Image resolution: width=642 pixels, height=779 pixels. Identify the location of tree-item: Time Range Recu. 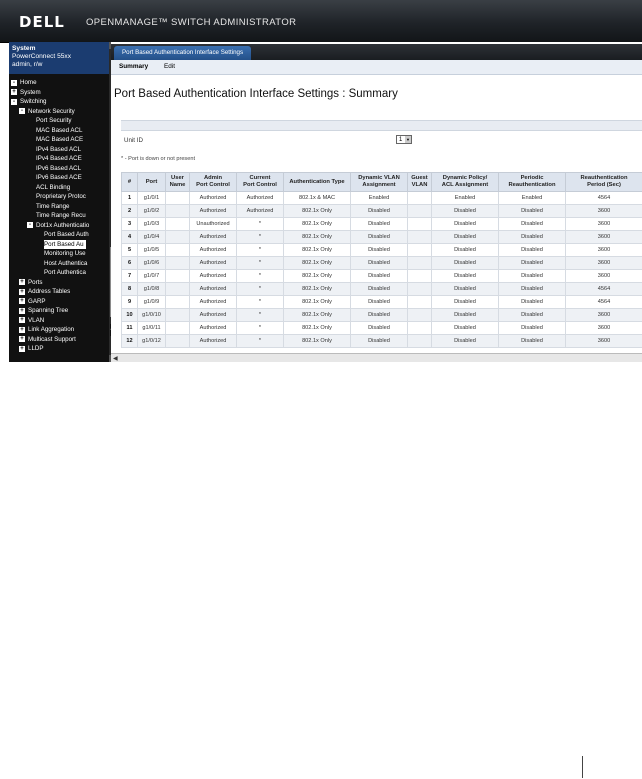
(61, 215).